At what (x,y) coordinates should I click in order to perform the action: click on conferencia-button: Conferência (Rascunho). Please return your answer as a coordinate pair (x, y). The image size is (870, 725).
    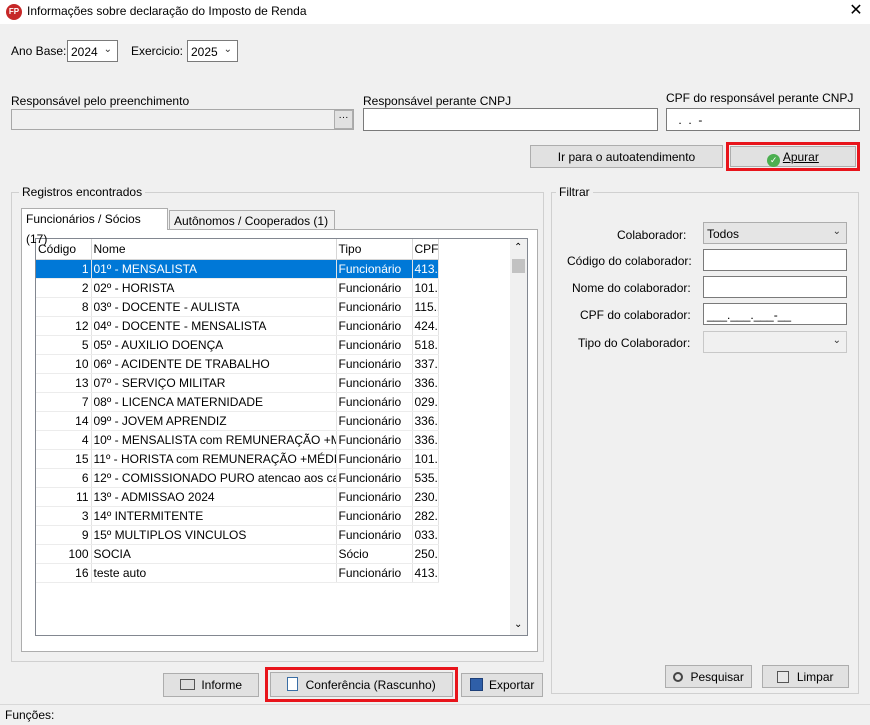
    Looking at the image, I should click on (361, 684).